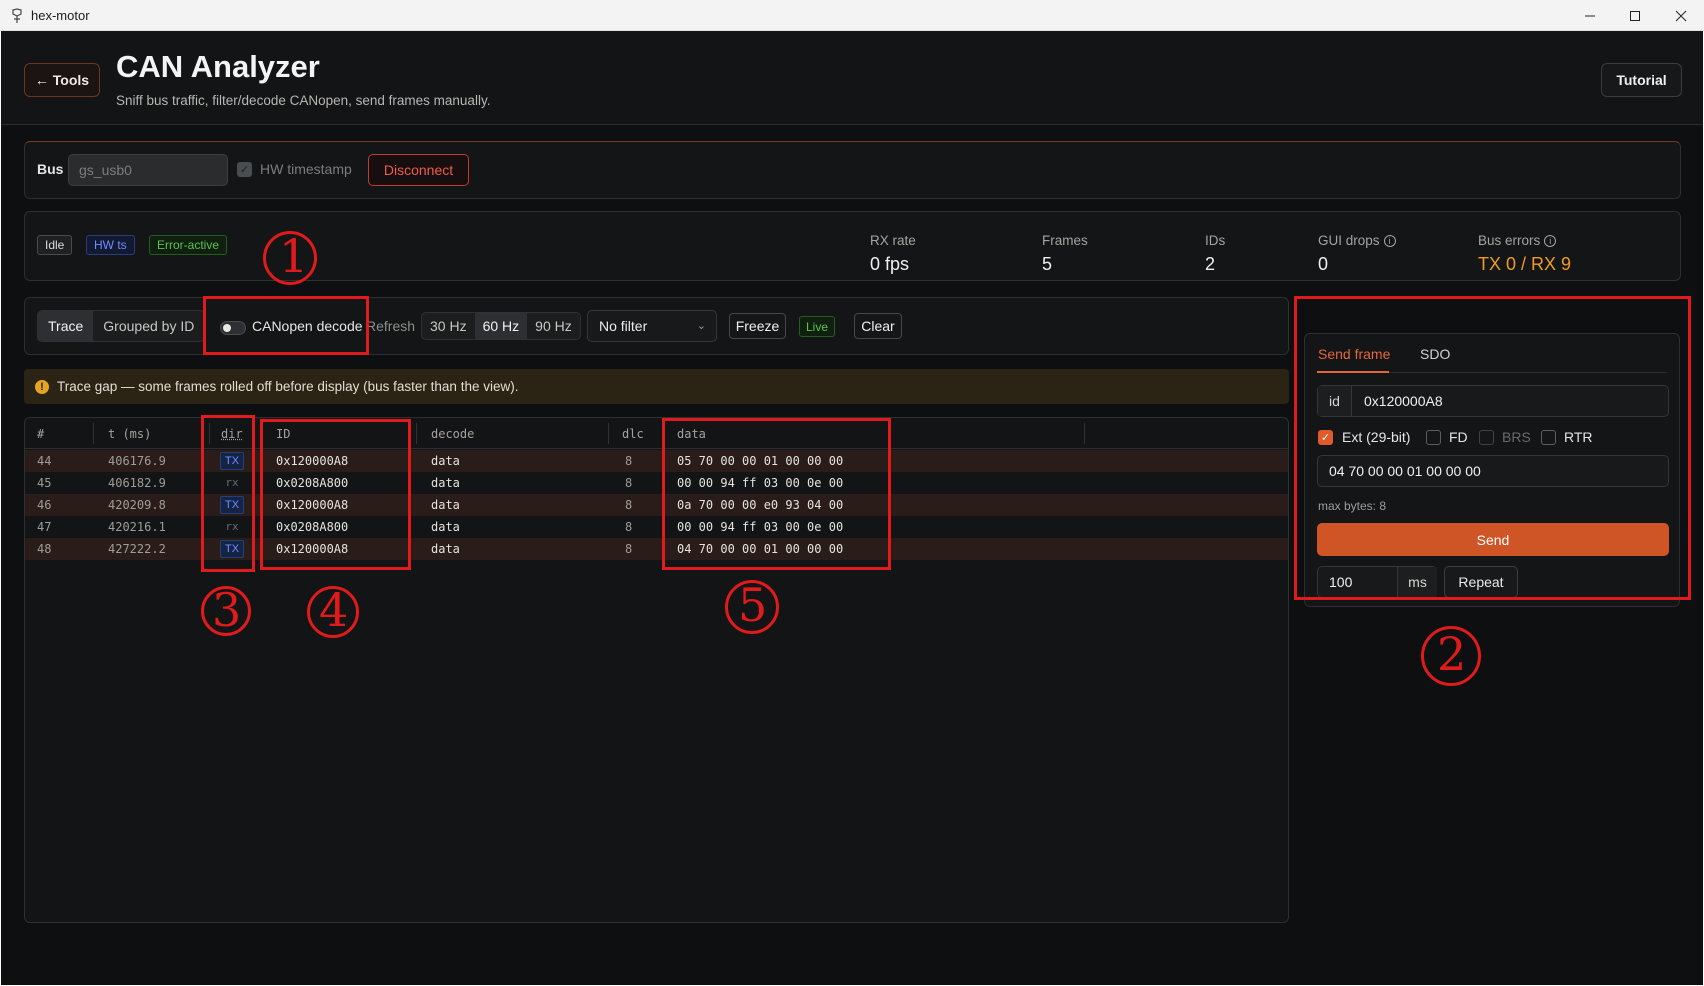 The width and height of the screenshot is (1704, 986). I want to click on annotation-box-canopen, so click(286, 325).